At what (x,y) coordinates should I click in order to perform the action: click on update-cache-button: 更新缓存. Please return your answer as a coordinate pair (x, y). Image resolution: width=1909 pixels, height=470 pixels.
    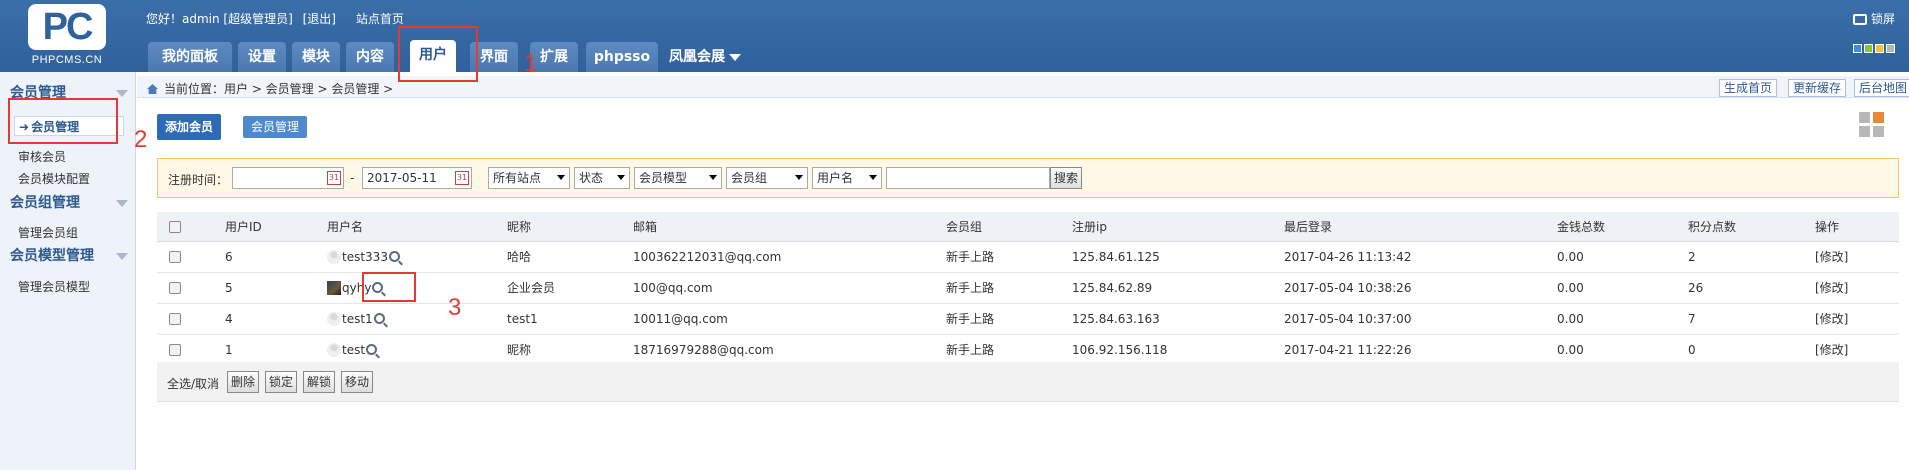
    Looking at the image, I should click on (1817, 88).